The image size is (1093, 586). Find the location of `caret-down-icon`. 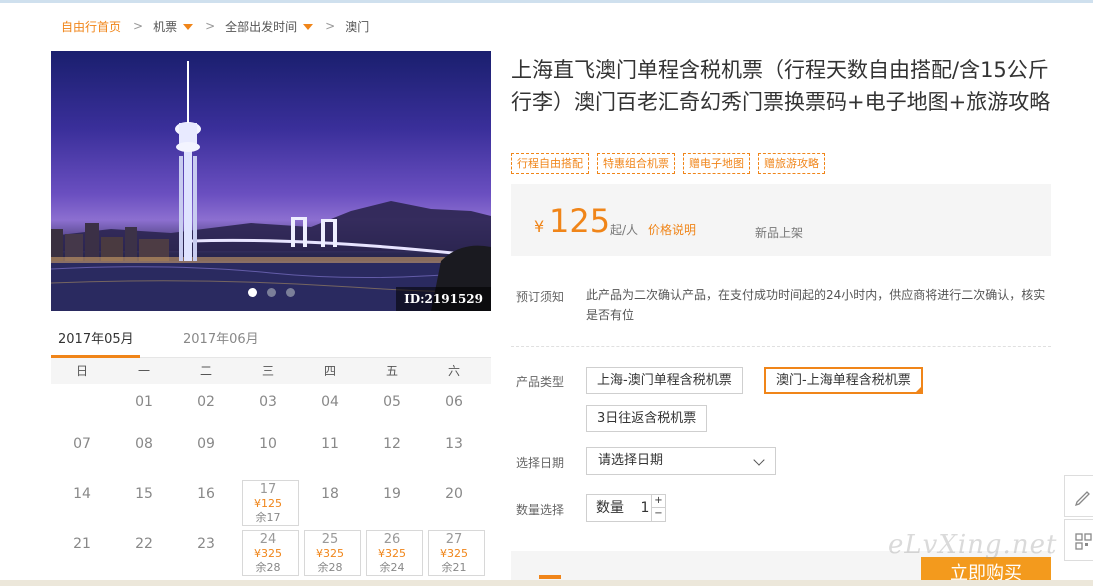

caret-down-icon is located at coordinates (308, 27).